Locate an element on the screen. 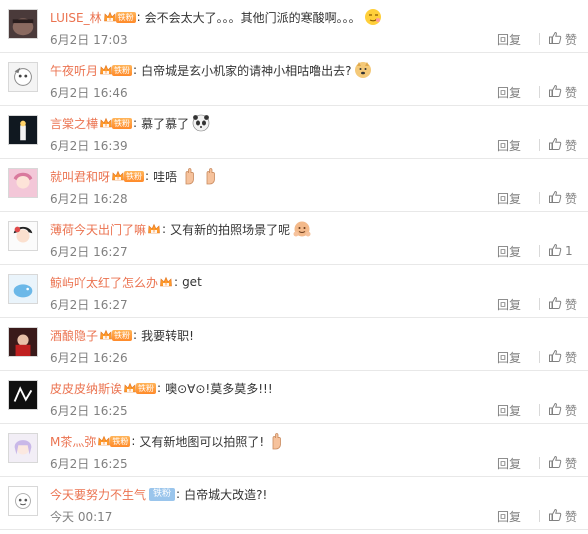 The image size is (588, 534). comment-text: 我要转职! is located at coordinates (167, 335).